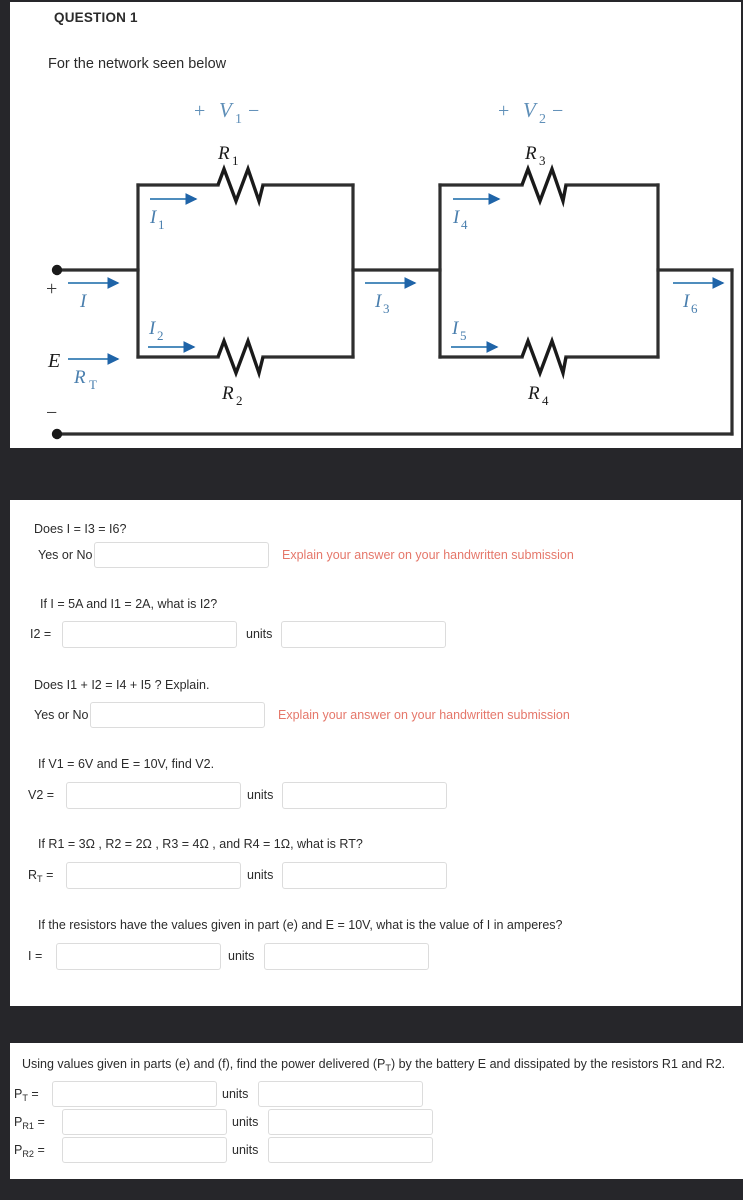 The height and width of the screenshot is (1200, 743). I want to click on question-c-answer-label: Yes or No, so click(61, 715).